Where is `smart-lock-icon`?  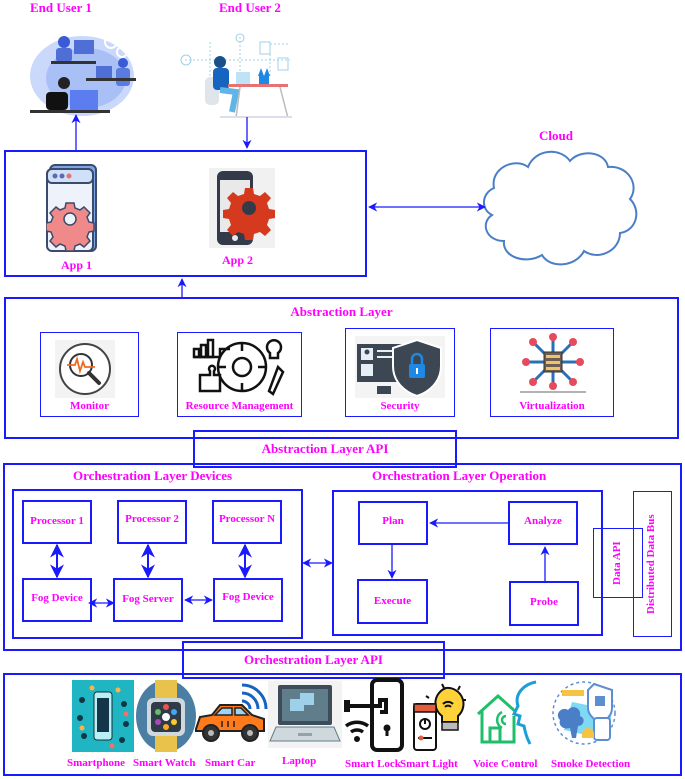 smart-lock-icon is located at coordinates (374, 715).